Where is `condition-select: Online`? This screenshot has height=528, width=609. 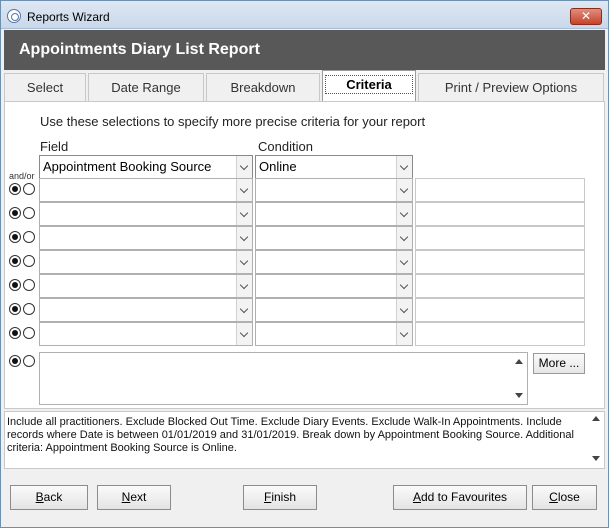 condition-select: Online is located at coordinates (334, 167).